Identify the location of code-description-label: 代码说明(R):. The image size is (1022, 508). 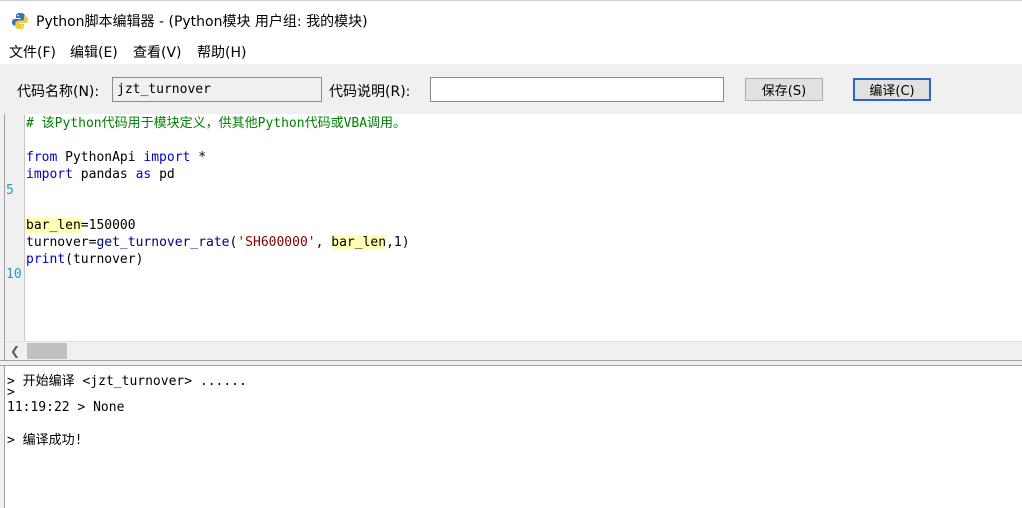
(370, 92).